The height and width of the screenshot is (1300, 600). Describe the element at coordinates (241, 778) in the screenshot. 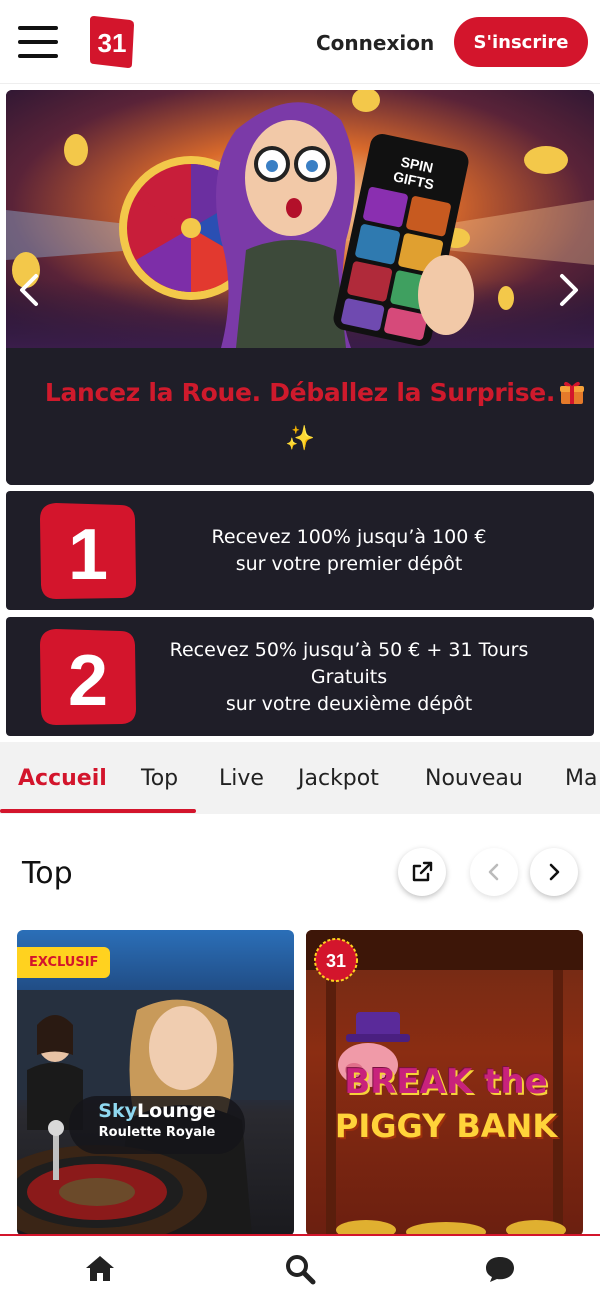

I see `tab-live: Live` at that location.